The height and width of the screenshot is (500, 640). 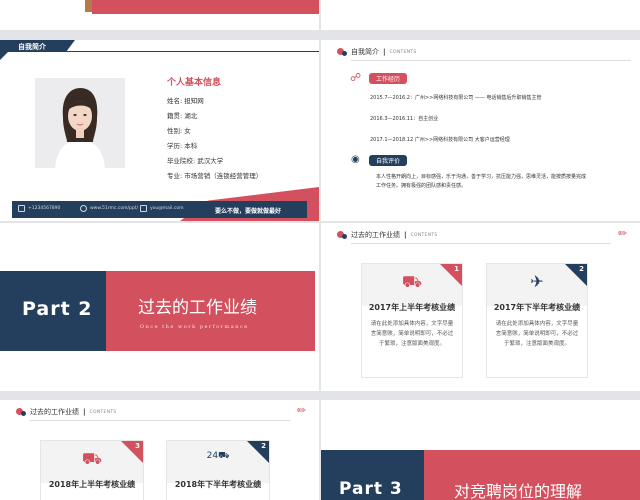 I want to click on info-row-origin: 籍贯: 湖北, so click(x=182, y=115).